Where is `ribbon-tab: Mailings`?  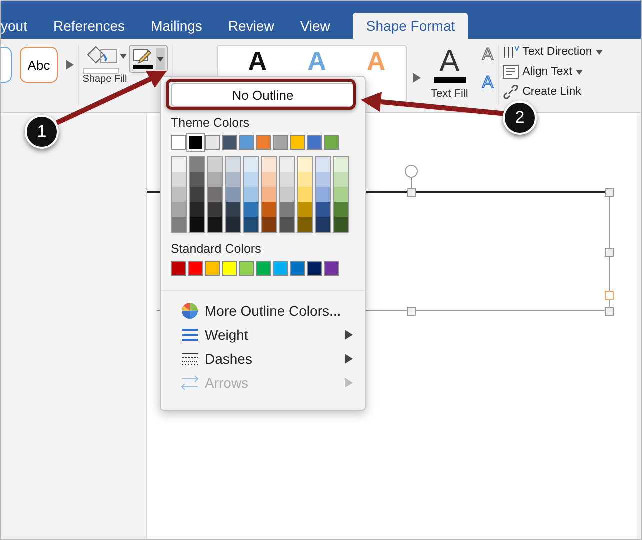
ribbon-tab: Mailings is located at coordinates (177, 26).